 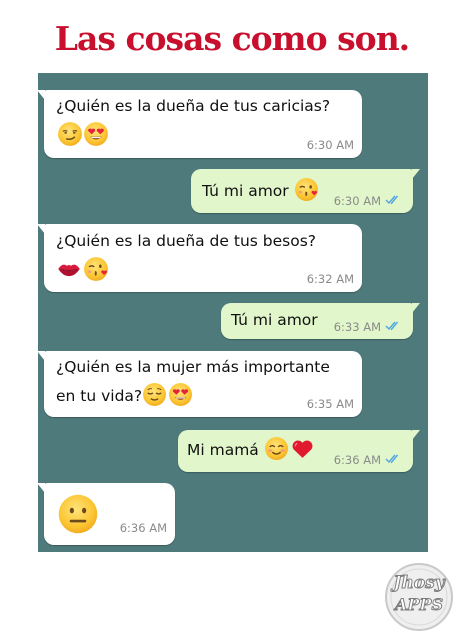 I want to click on message-incoming: 6:36 AM, so click(x=106, y=514).